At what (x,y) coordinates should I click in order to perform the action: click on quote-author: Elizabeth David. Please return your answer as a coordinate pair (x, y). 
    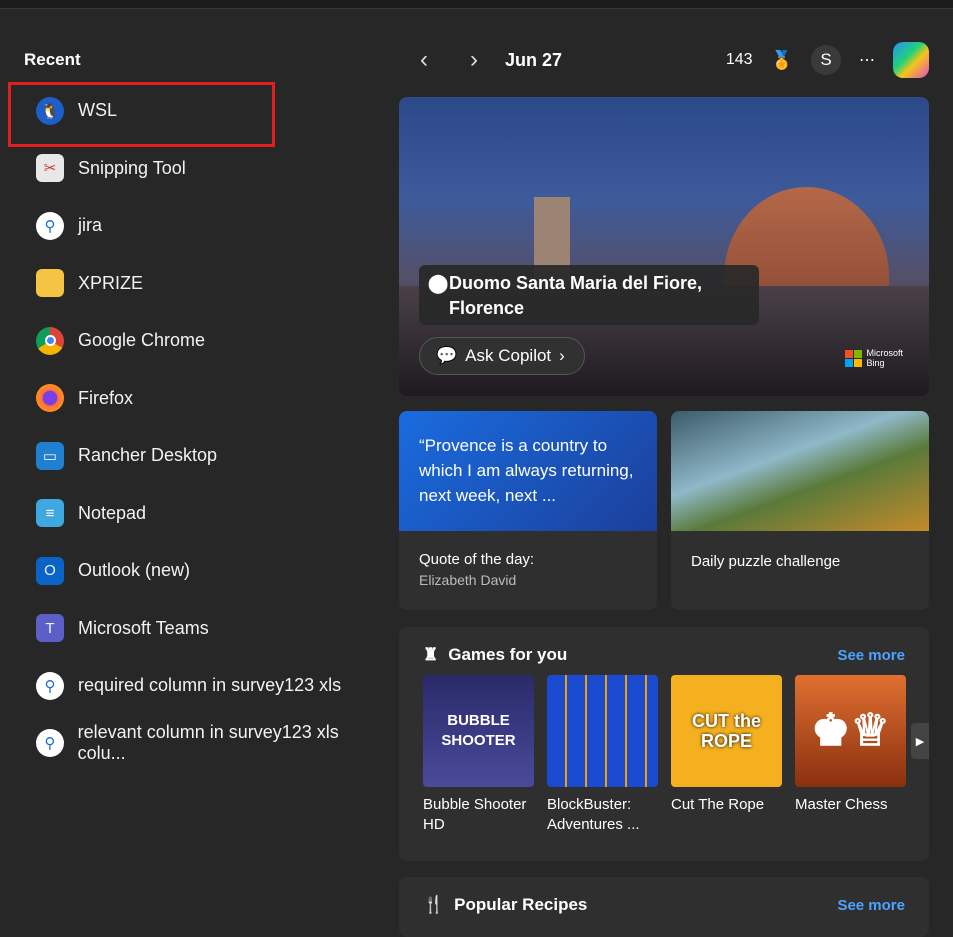
    Looking at the image, I should click on (468, 580).